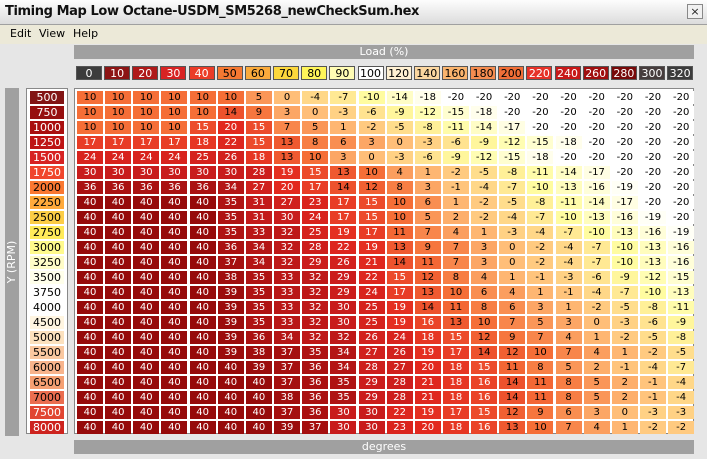  Describe the element at coordinates (484, 142) in the screenshot. I see `table-cell: -9` at that location.